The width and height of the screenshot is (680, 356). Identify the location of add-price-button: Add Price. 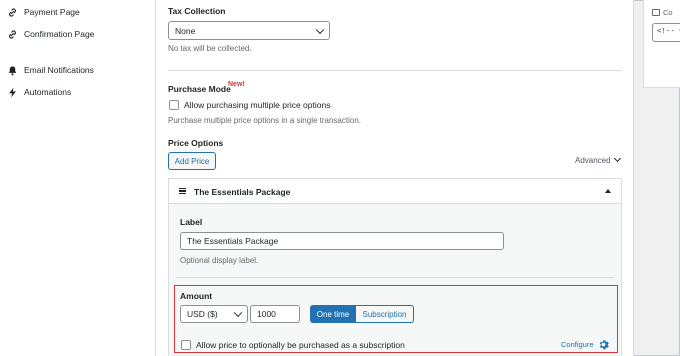
(192, 161).